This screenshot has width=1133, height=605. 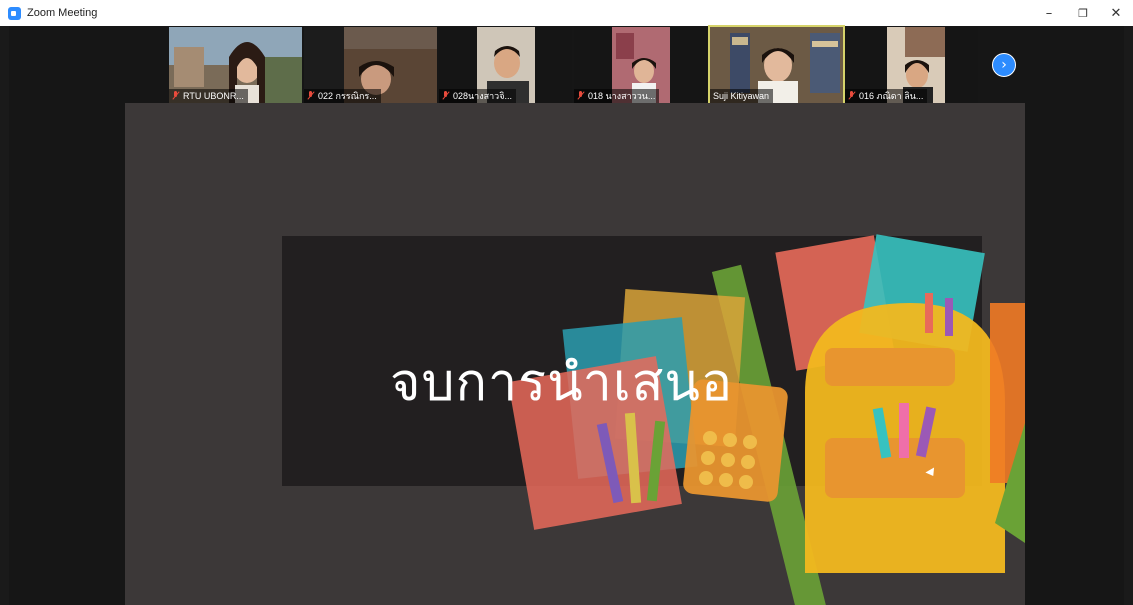 What do you see at coordinates (566, 13) in the screenshot?
I see `window-title-bar: Zoom Meeting – ❐ ✕` at bounding box center [566, 13].